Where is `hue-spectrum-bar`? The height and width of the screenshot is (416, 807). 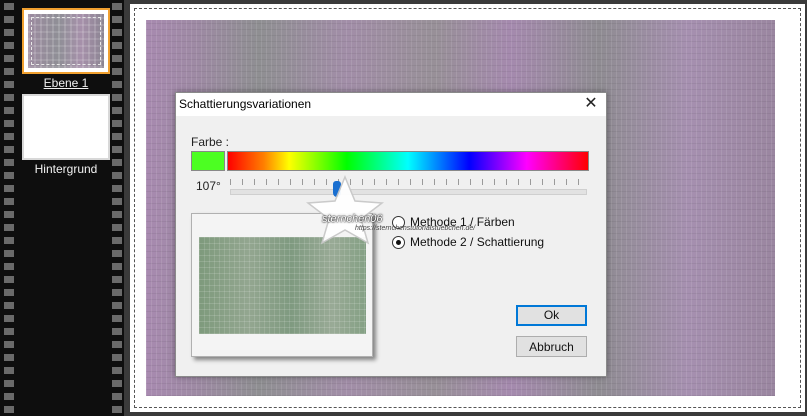 hue-spectrum-bar is located at coordinates (408, 161).